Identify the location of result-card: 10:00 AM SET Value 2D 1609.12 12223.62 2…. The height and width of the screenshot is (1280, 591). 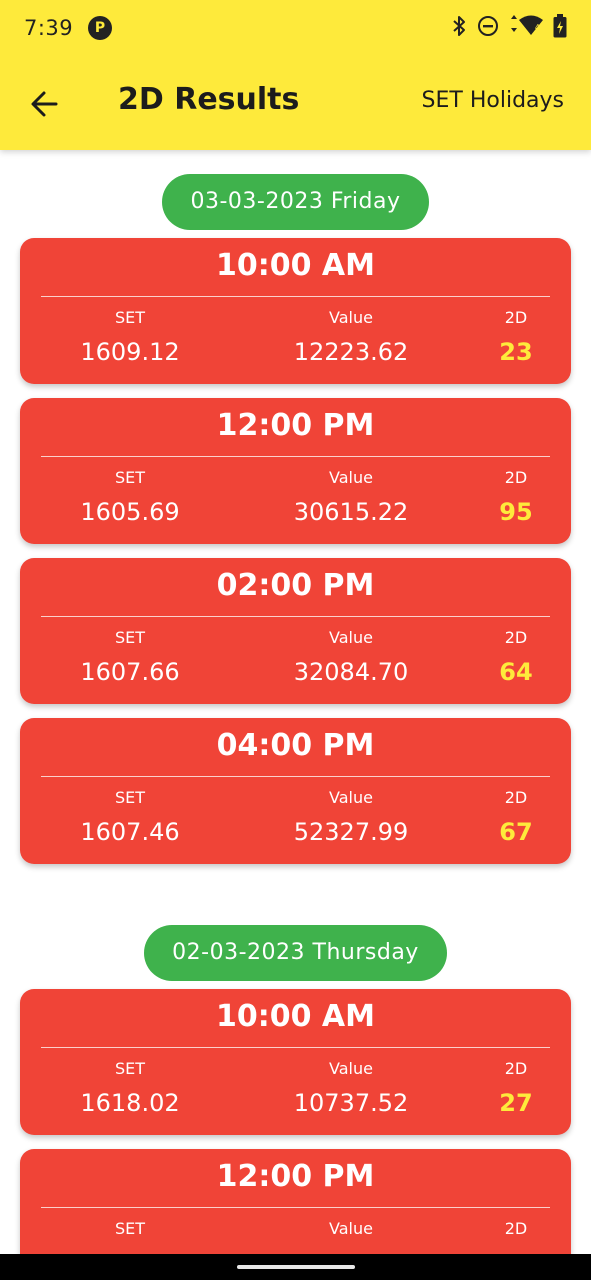
(295, 311).